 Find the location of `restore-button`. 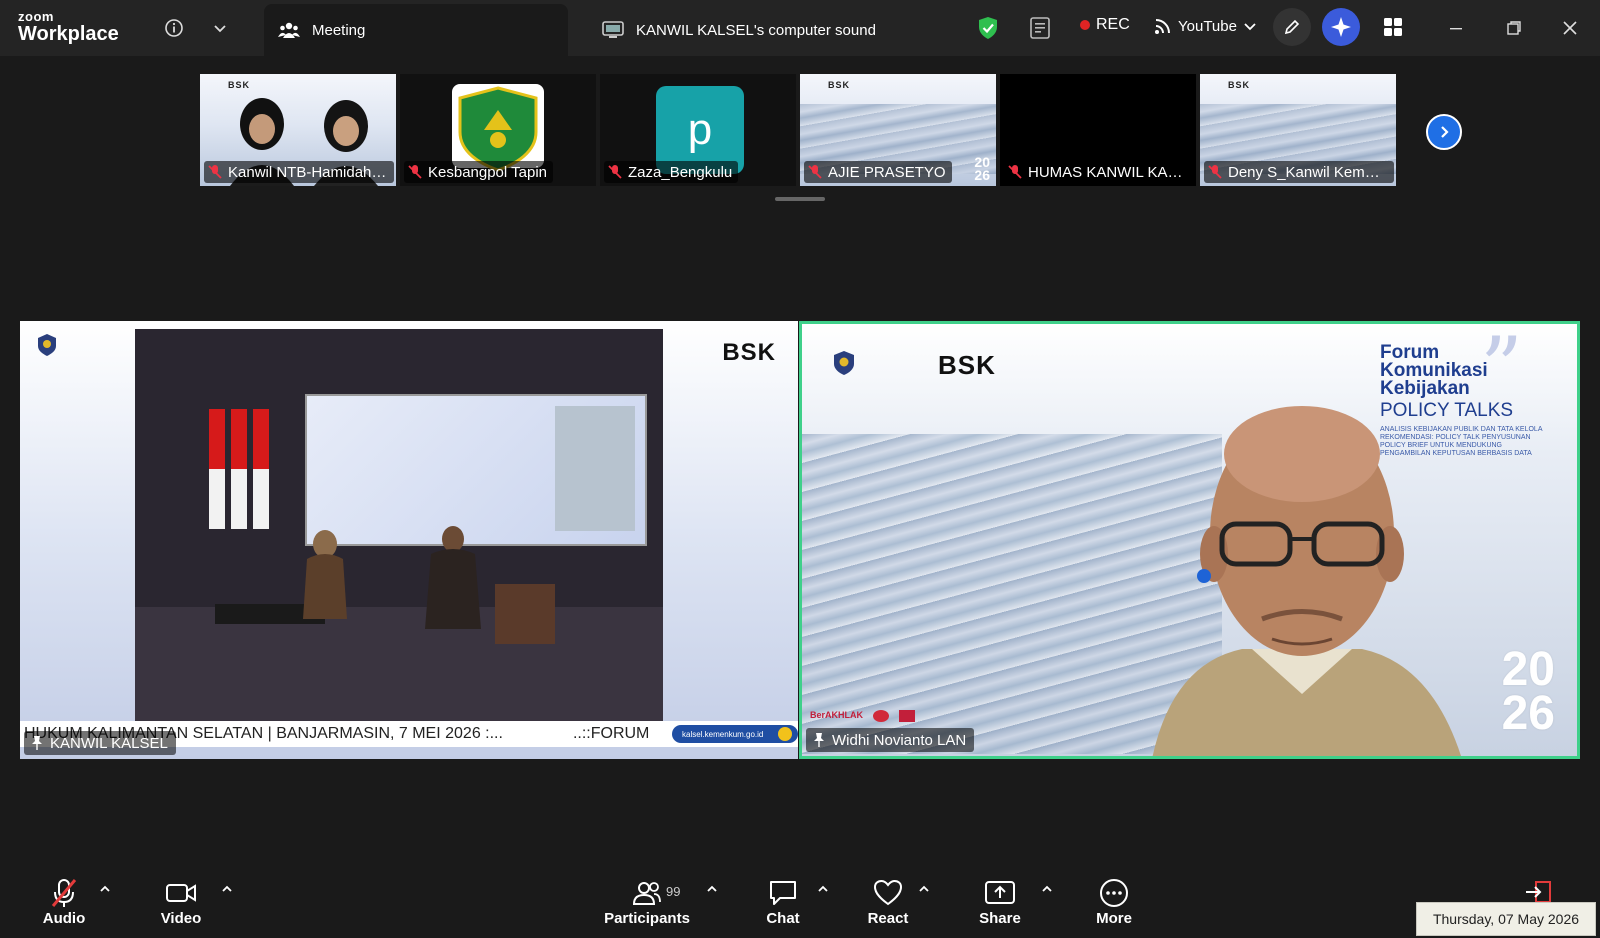

restore-button is located at coordinates (1514, 28).